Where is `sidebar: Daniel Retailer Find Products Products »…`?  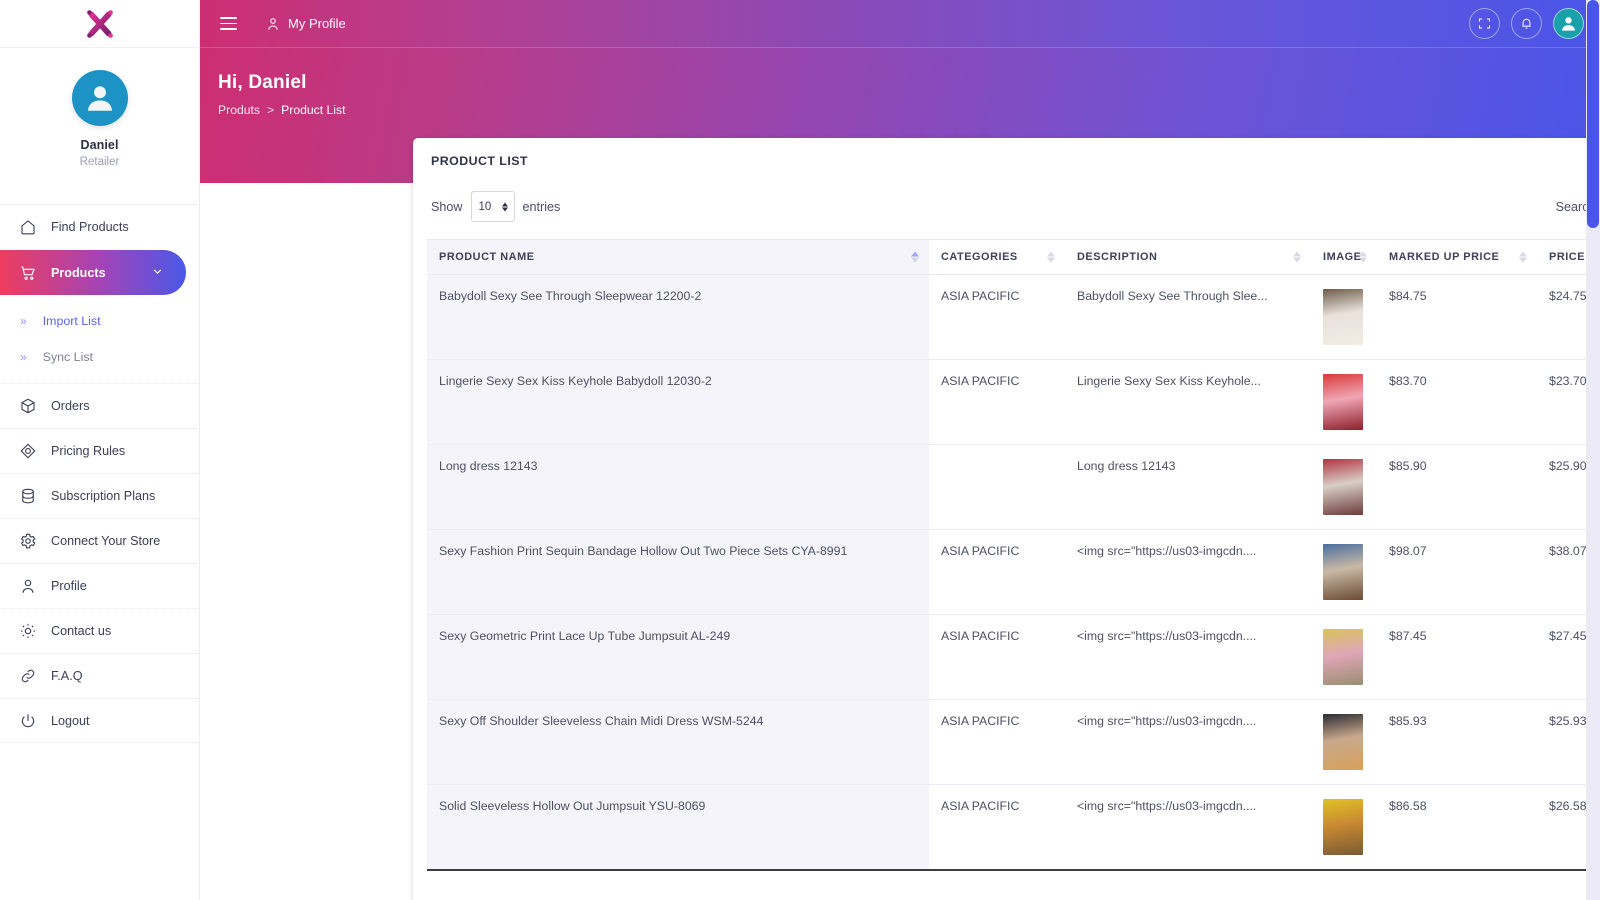 sidebar: Daniel Retailer Find Products Products »… is located at coordinates (100, 450).